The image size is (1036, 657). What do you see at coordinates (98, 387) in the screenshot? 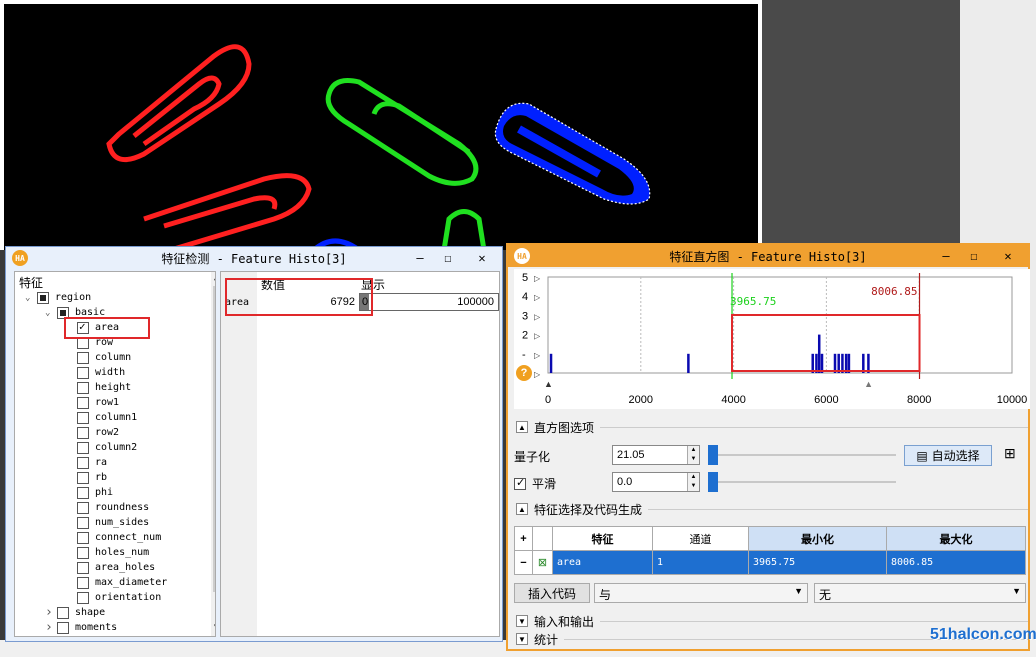
I see `tree-item-height: height` at bounding box center [98, 387].